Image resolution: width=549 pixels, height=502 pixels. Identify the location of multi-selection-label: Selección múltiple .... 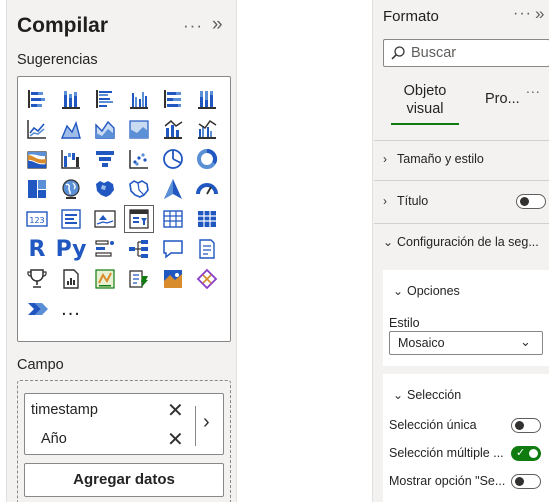
(446, 453).